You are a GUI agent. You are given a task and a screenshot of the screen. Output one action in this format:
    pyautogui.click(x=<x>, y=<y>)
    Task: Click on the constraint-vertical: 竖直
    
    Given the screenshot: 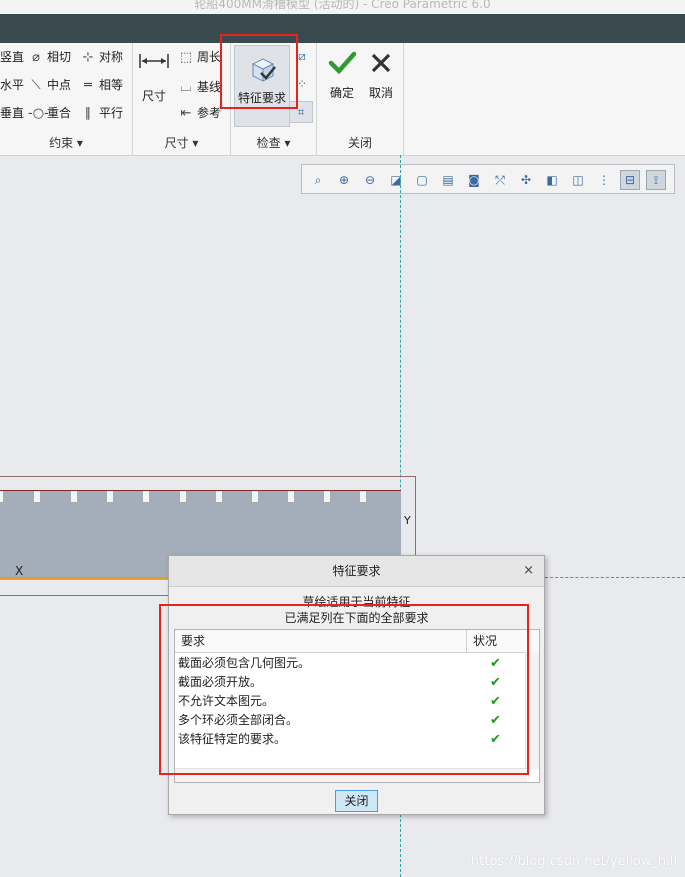 What is the action you would take?
    pyautogui.click(x=12, y=57)
    